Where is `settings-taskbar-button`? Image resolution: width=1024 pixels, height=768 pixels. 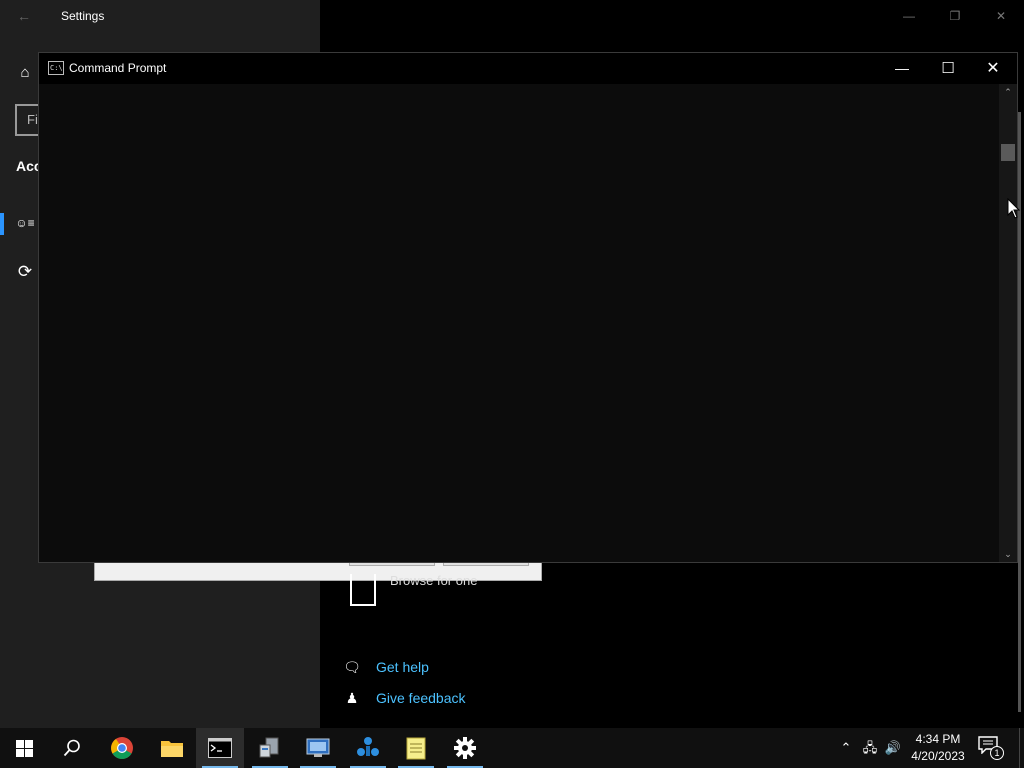 settings-taskbar-button is located at coordinates (465, 748).